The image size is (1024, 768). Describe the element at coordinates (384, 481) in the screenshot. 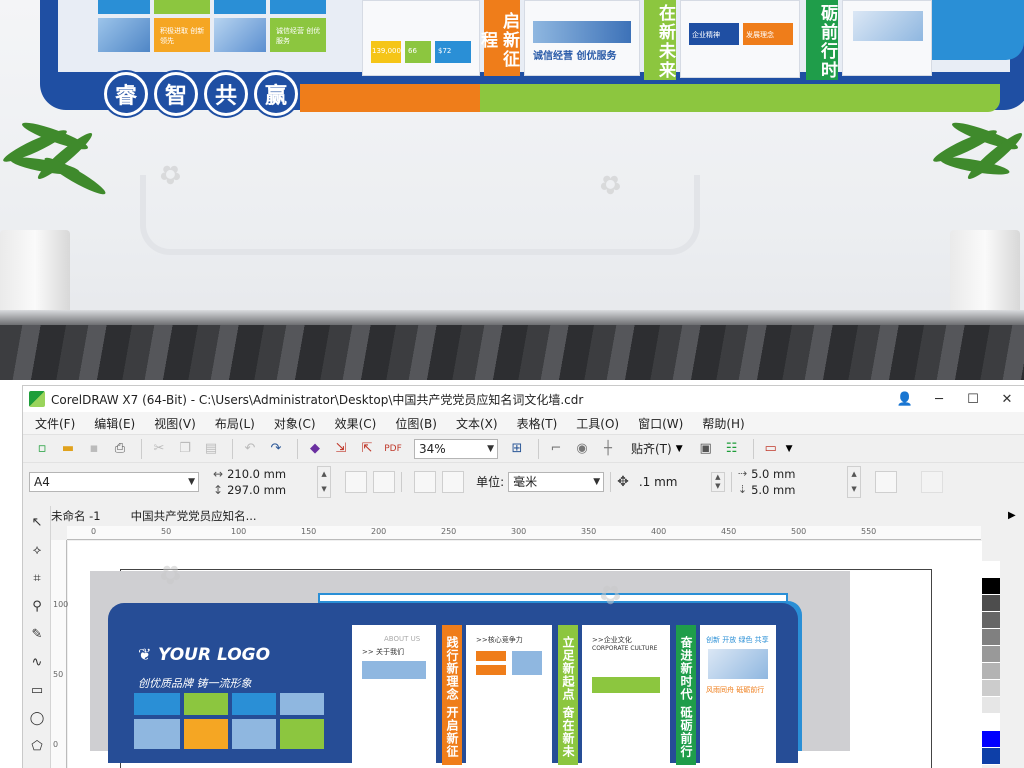

I see `landscape-button` at that location.